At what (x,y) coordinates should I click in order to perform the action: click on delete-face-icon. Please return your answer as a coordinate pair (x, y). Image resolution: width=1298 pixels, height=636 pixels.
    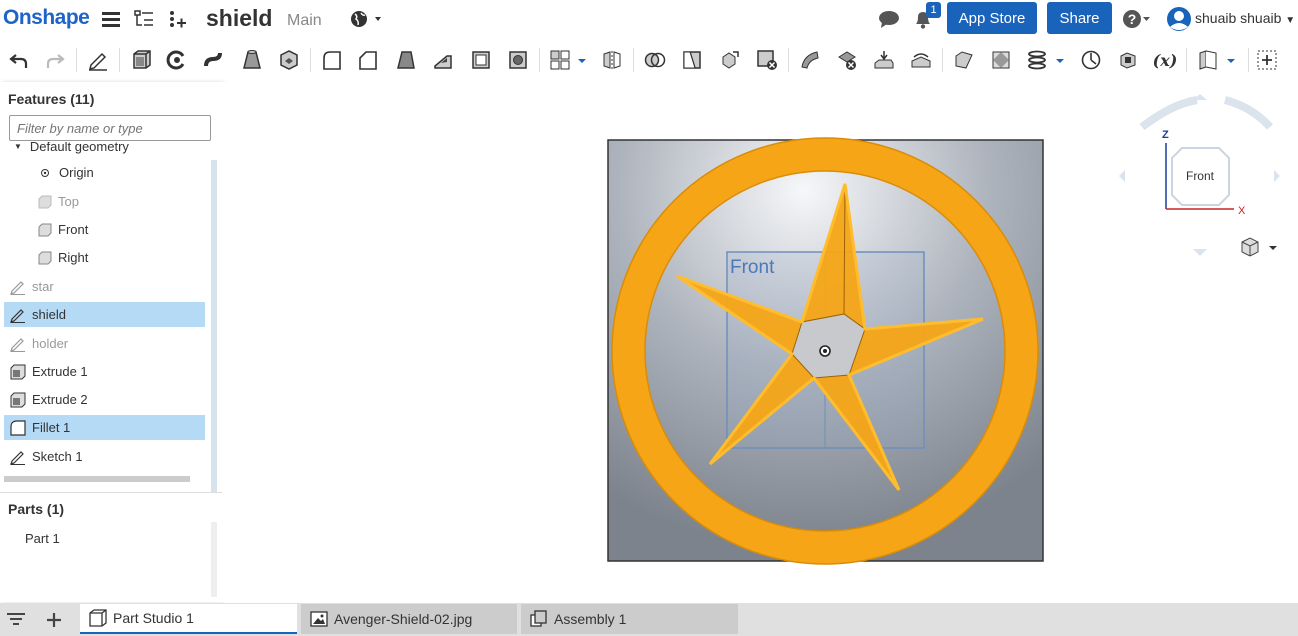
    Looking at the image, I should click on (847, 60).